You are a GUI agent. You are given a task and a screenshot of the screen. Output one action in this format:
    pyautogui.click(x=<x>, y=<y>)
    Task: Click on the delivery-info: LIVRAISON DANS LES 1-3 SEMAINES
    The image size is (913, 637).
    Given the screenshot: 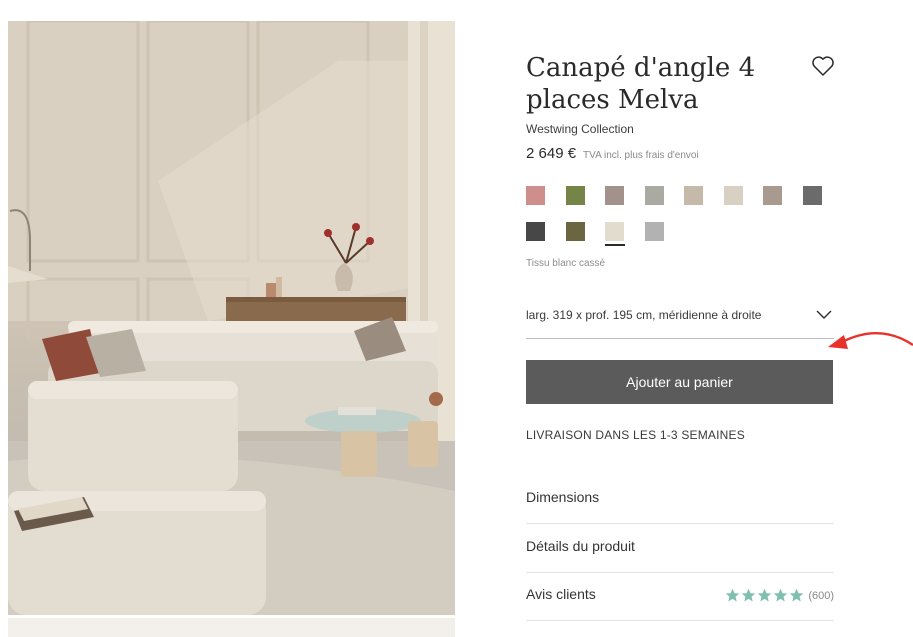 What is the action you would take?
    pyautogui.click(x=635, y=435)
    